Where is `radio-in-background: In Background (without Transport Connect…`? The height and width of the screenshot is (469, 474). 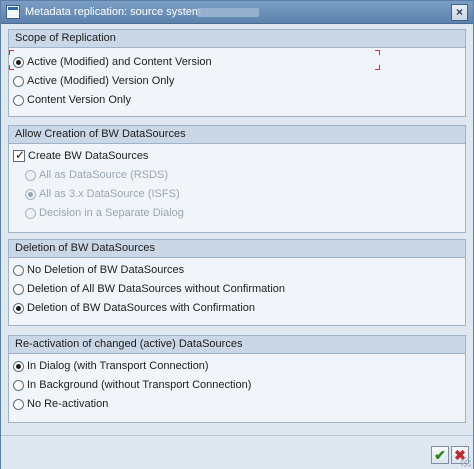
radio-in-background: In Background (without Transport Connect… is located at coordinates (132, 385).